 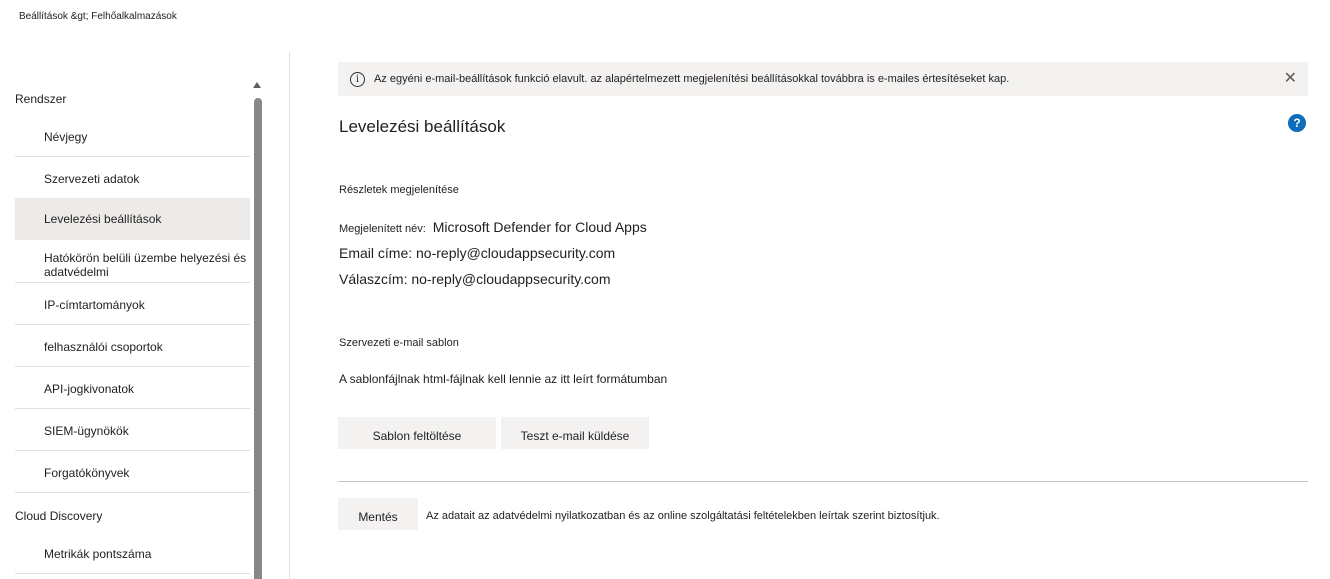 I want to click on sidebar-scrollbar-thumb, so click(x=258, y=338).